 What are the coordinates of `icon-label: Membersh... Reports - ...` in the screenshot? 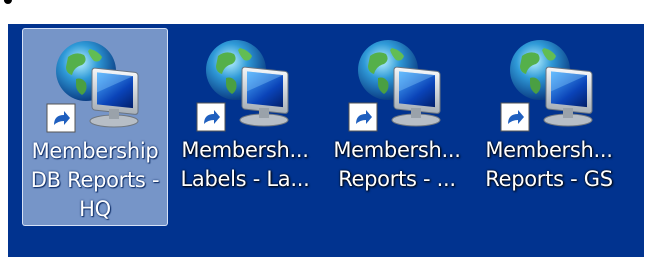 It's located at (397, 164).